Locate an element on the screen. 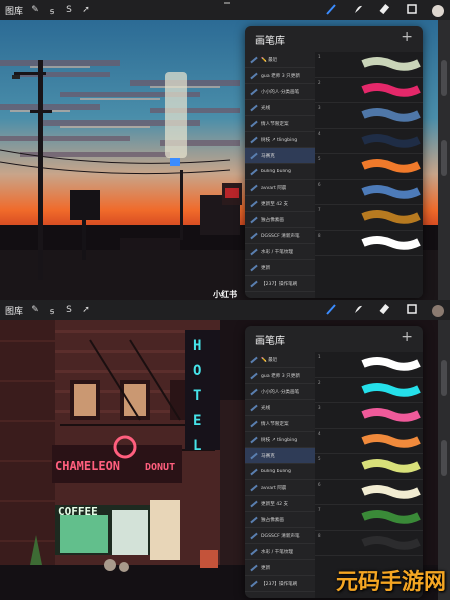 The height and width of the screenshot is (600, 450). add-brush-set-button-2: + is located at coordinates (407, 337).